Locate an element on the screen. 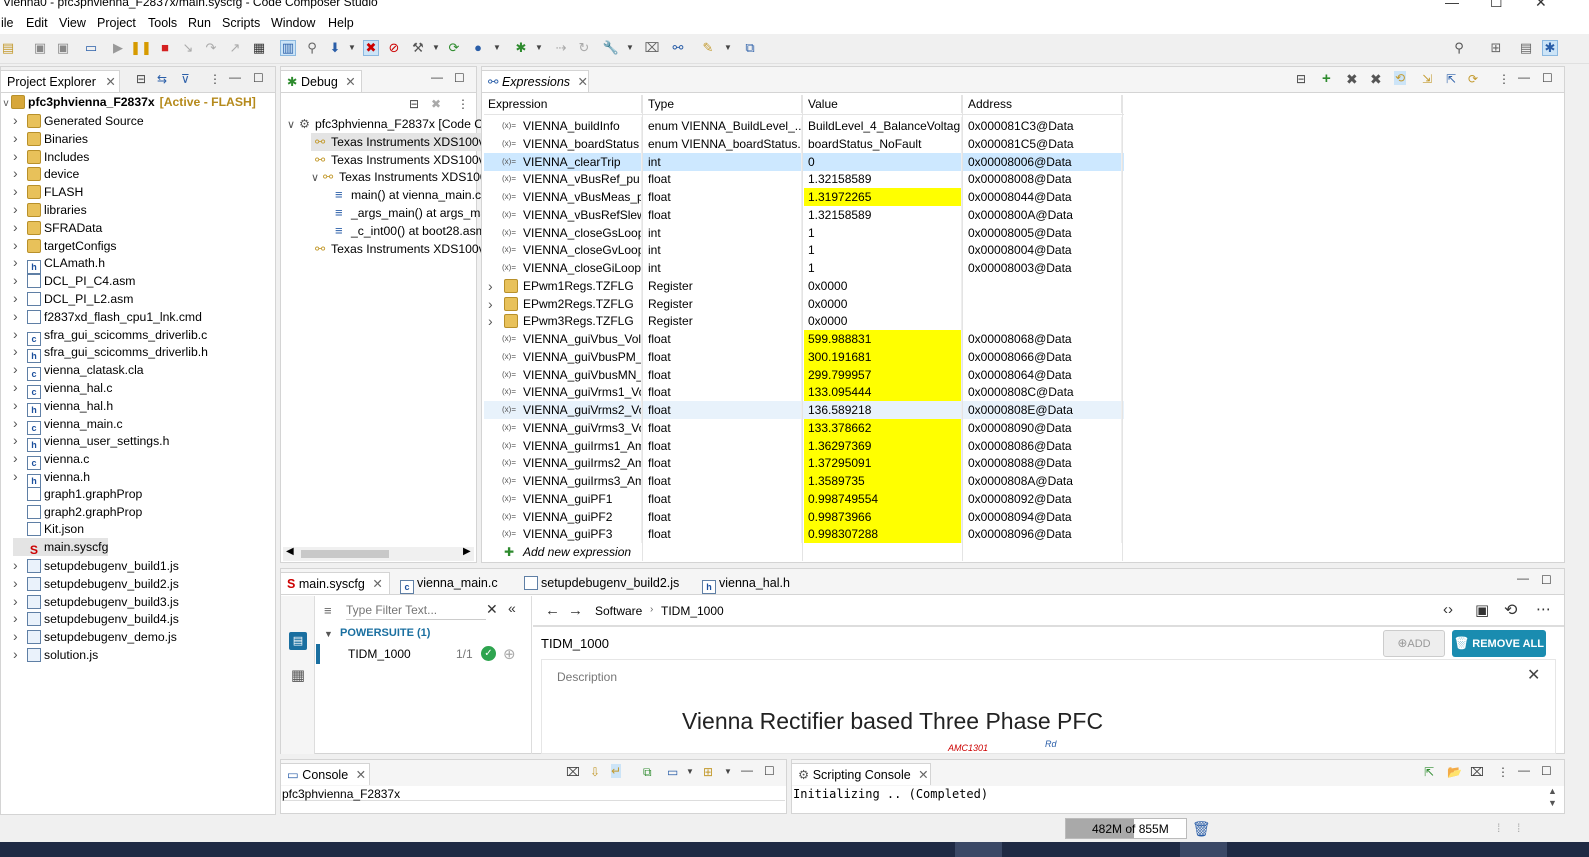  expression-cell: (x)= VIENNA_closeGvLoop is located at coordinates (563, 250).